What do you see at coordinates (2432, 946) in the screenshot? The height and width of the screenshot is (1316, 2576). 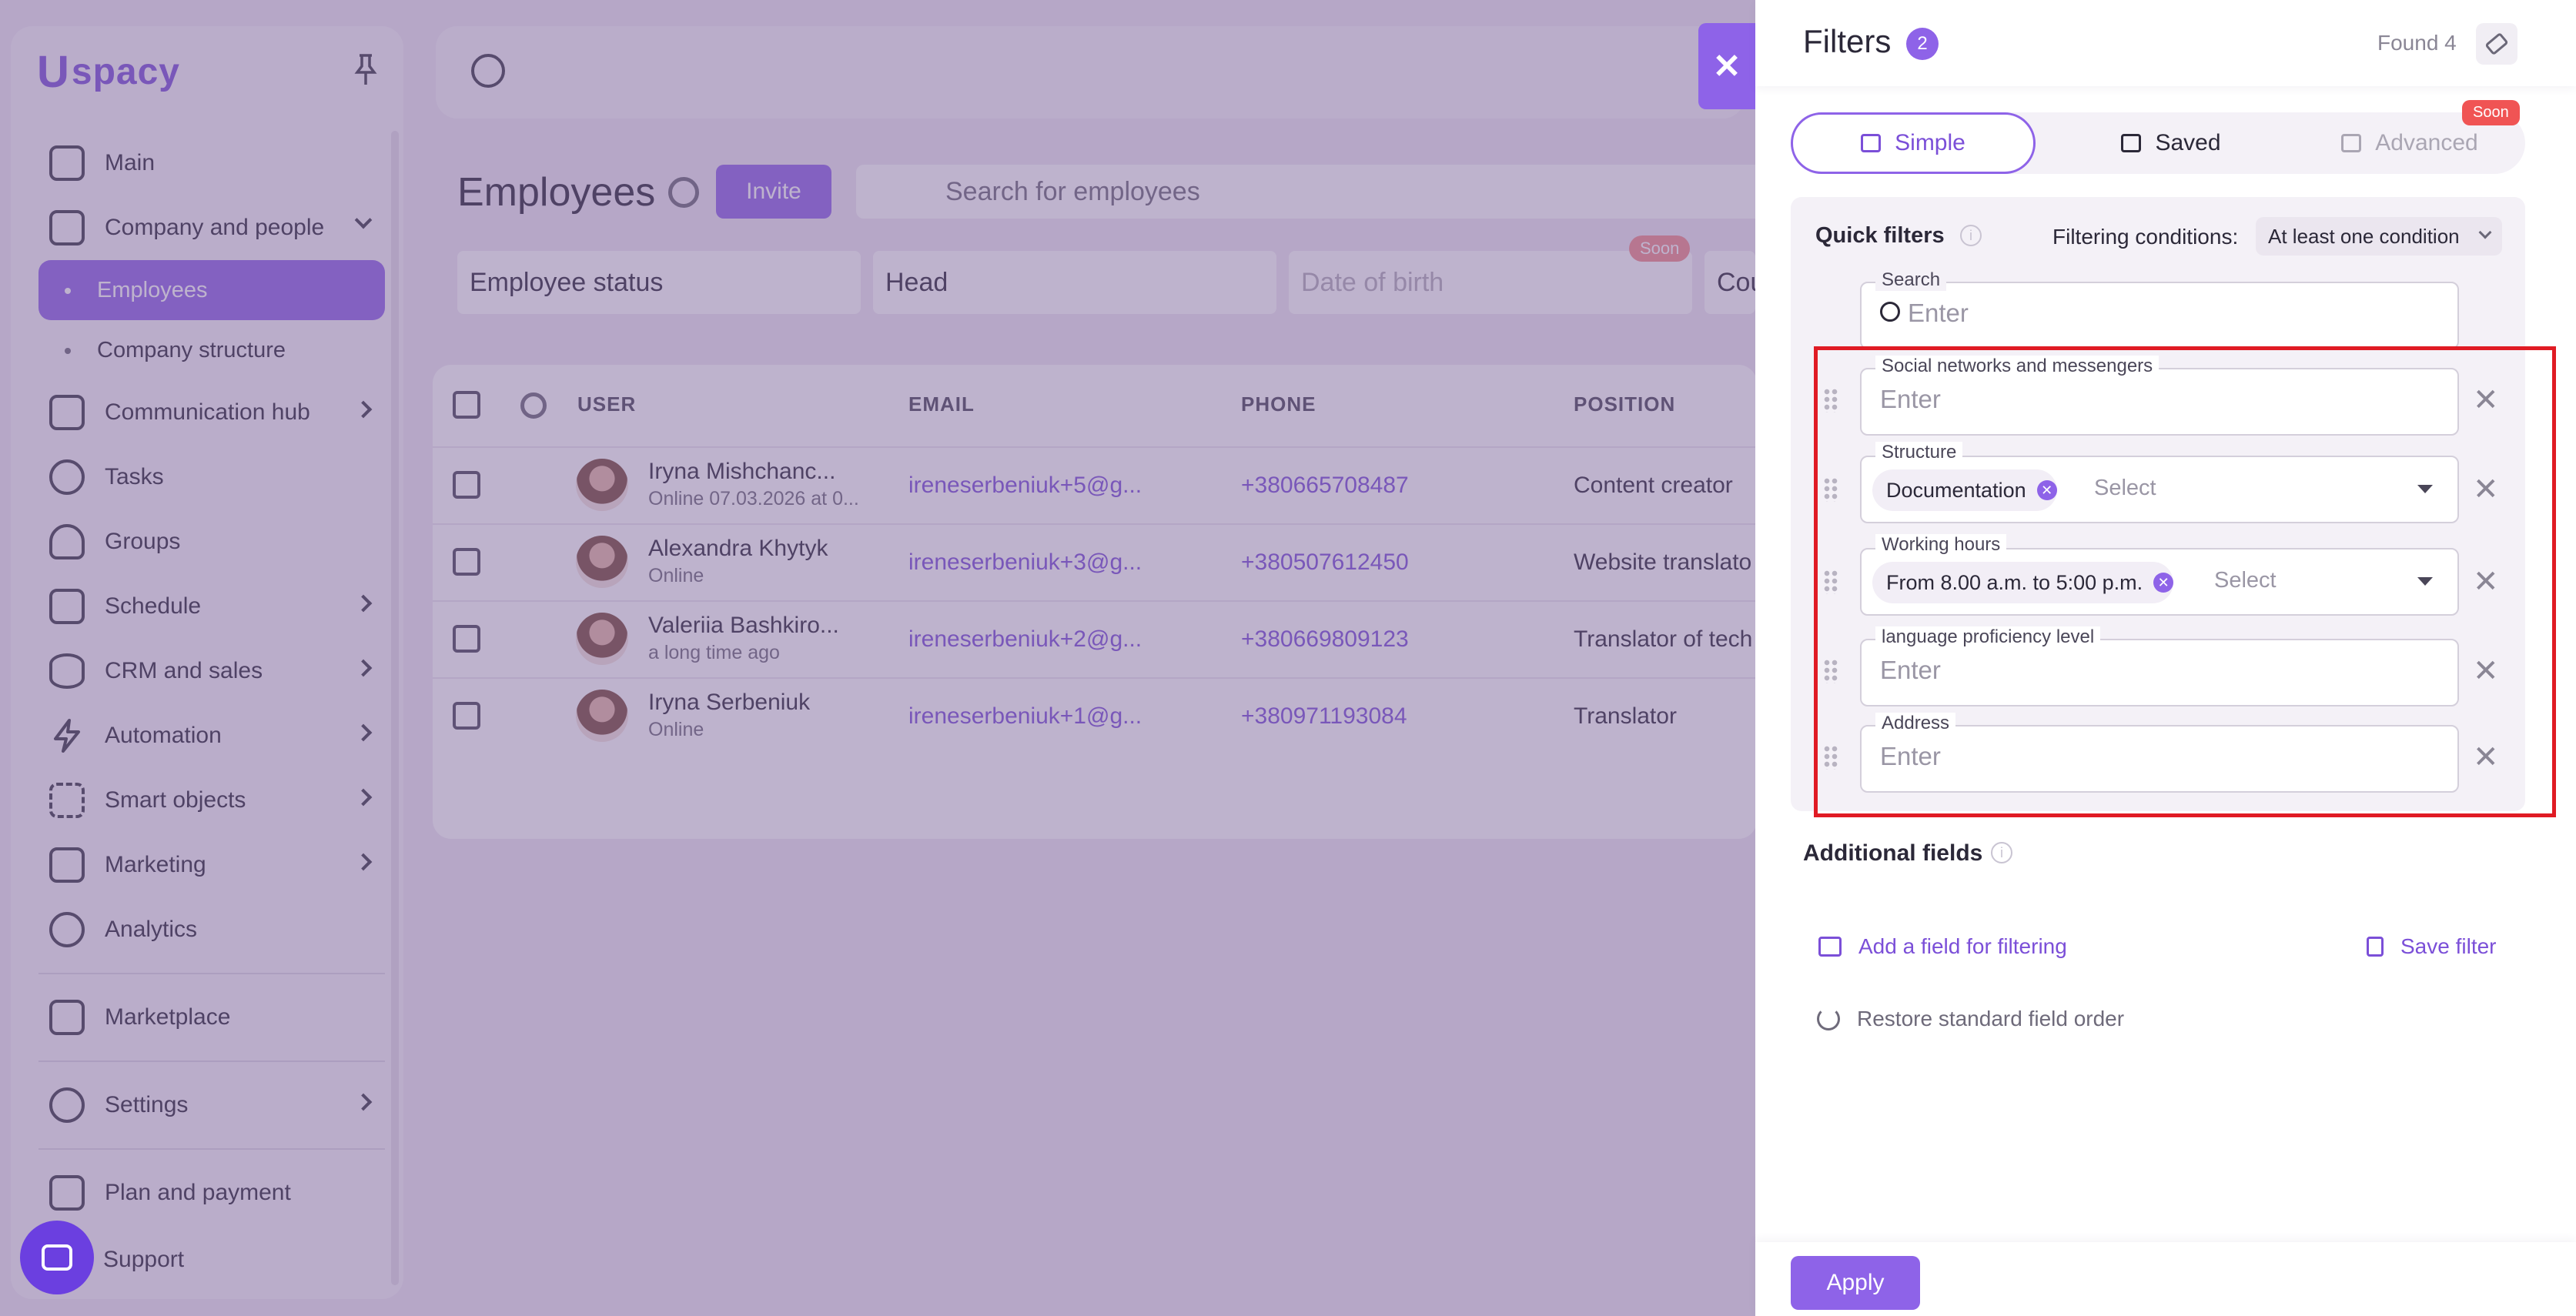 I see `save-filter-button: Save filter` at bounding box center [2432, 946].